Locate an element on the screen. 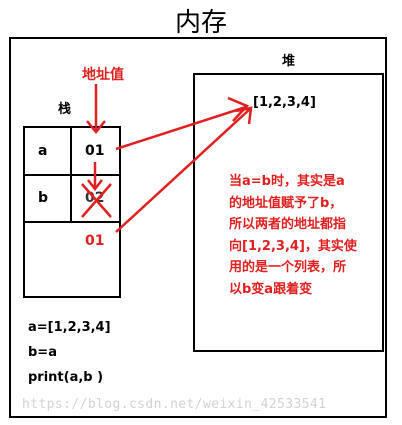 The image size is (402, 425). code-line-3: print(a,b ) is located at coordinates (66, 377).